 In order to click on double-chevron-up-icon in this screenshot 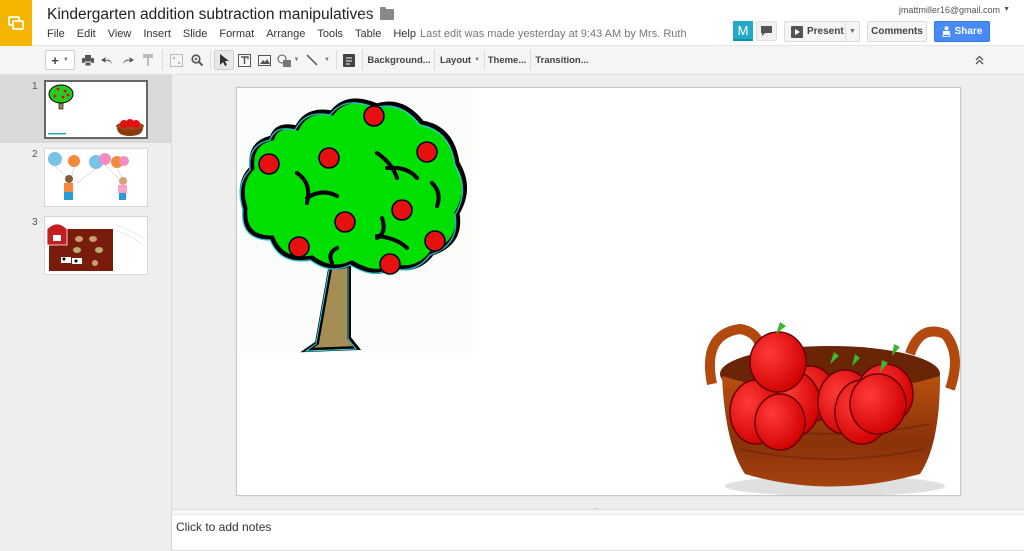, I will do `click(979, 60)`.